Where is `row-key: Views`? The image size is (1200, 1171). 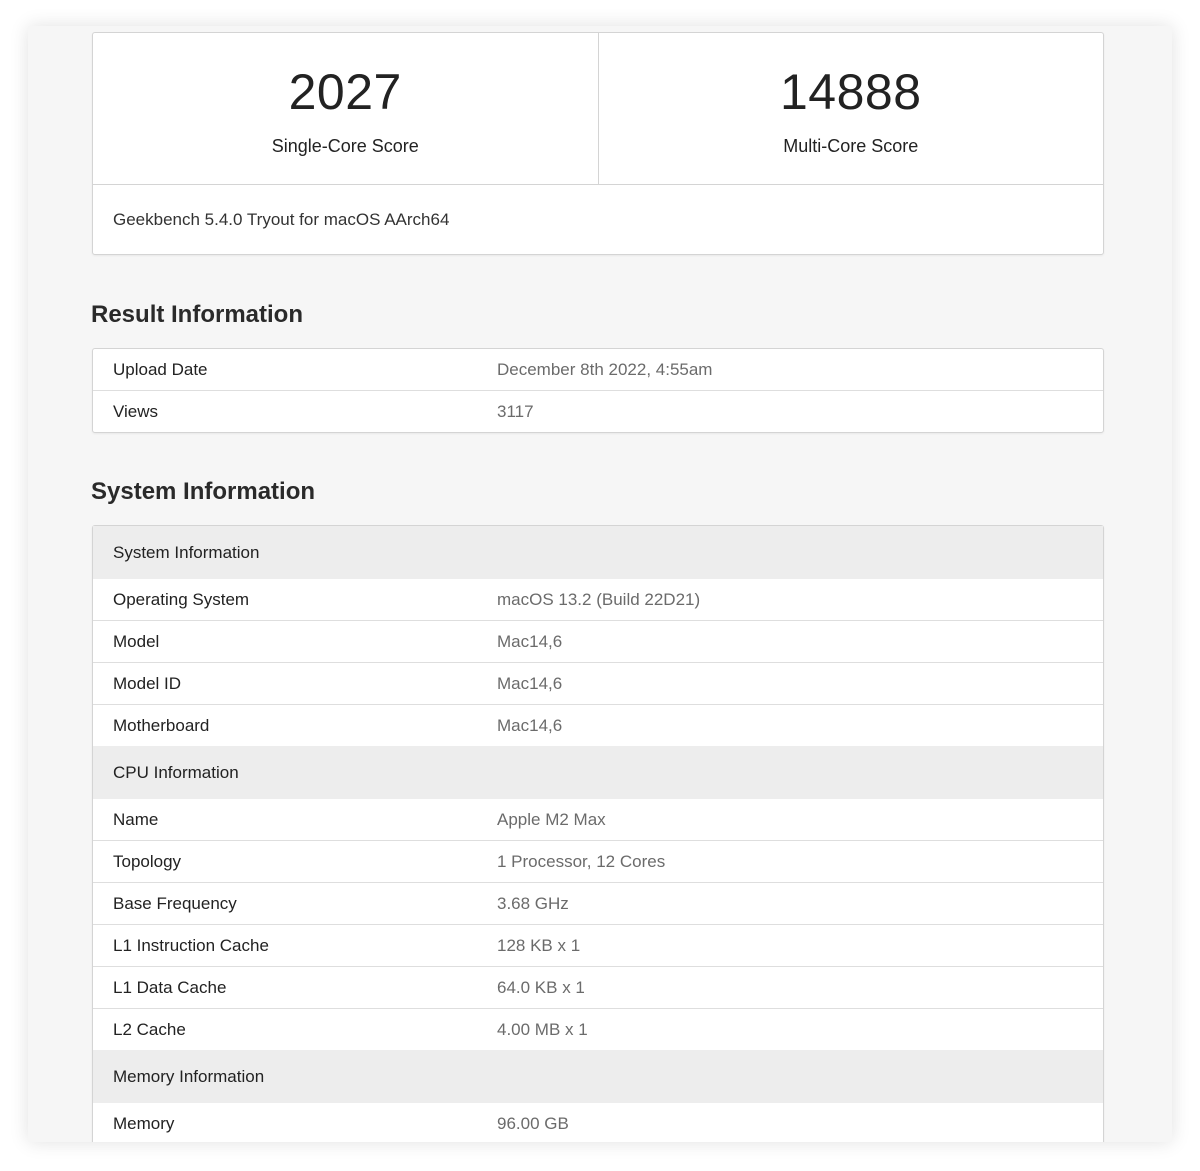 row-key: Views is located at coordinates (136, 411).